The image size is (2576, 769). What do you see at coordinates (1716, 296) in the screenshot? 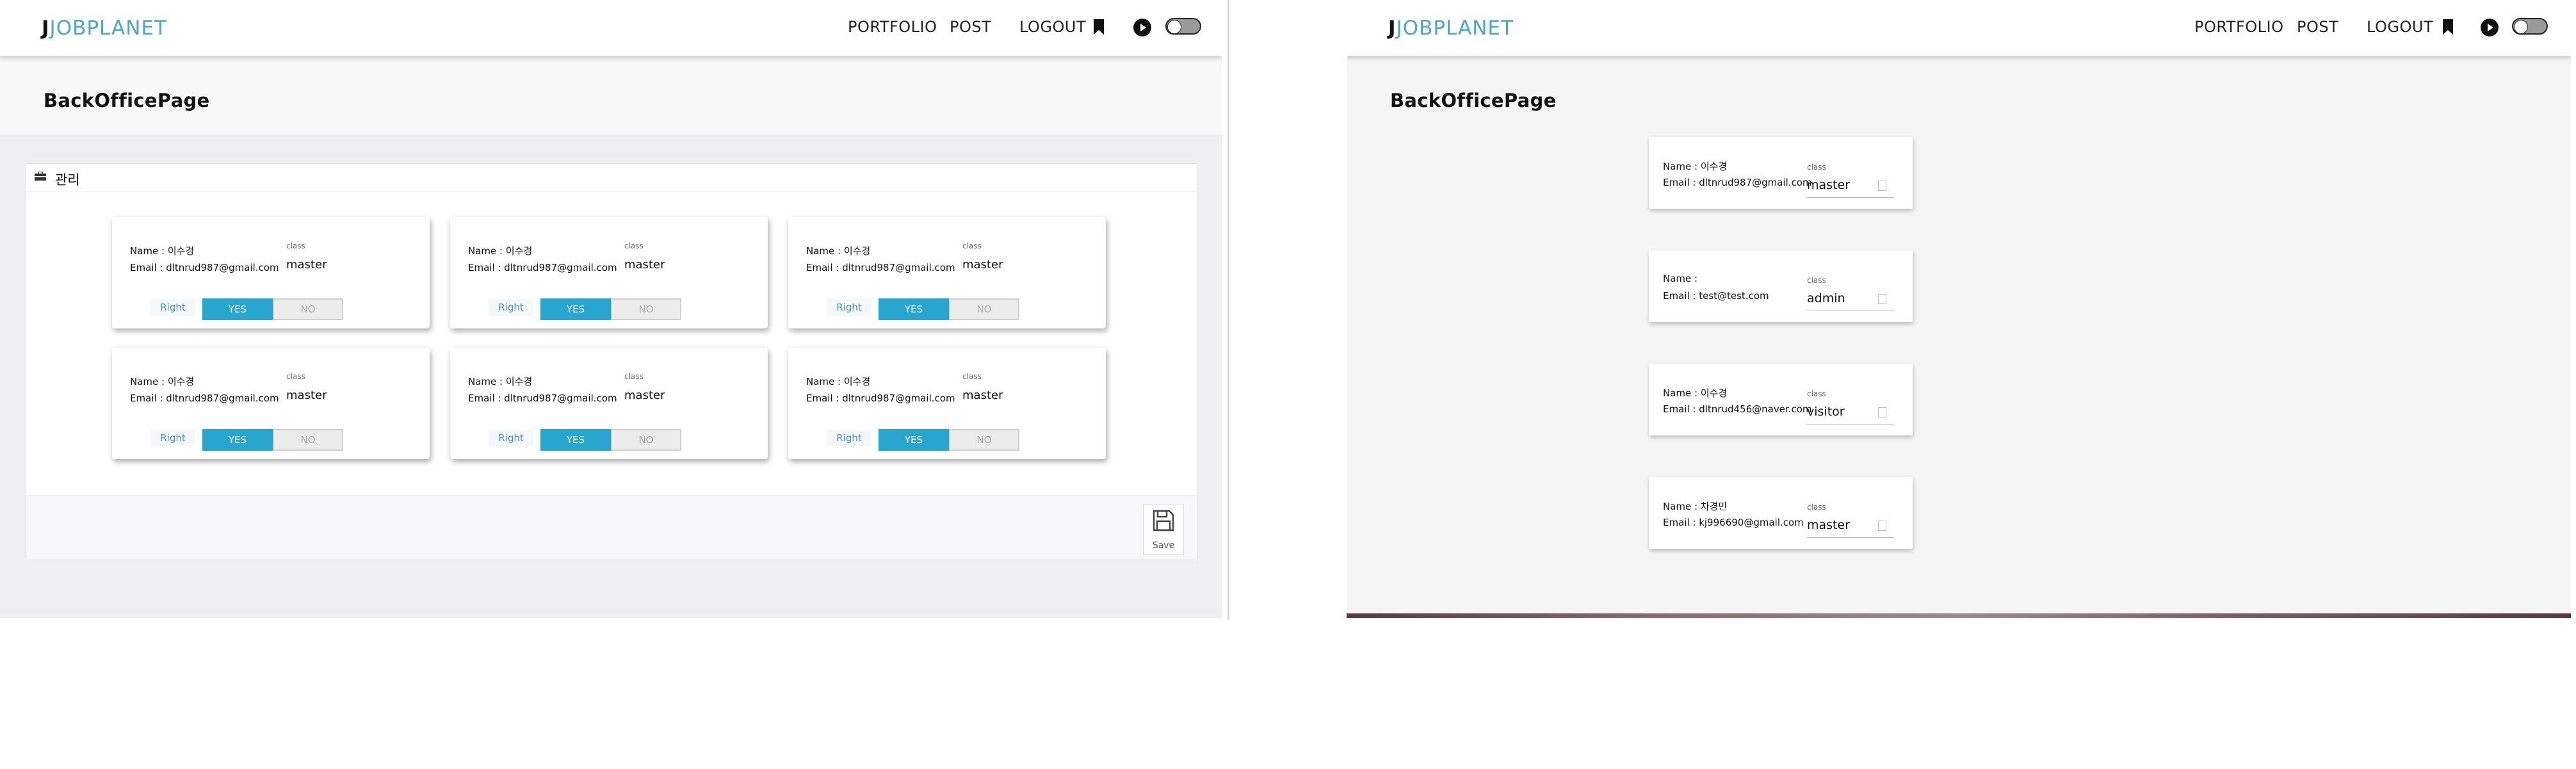
I see `user-email: Email : test@test.com` at bounding box center [1716, 296].